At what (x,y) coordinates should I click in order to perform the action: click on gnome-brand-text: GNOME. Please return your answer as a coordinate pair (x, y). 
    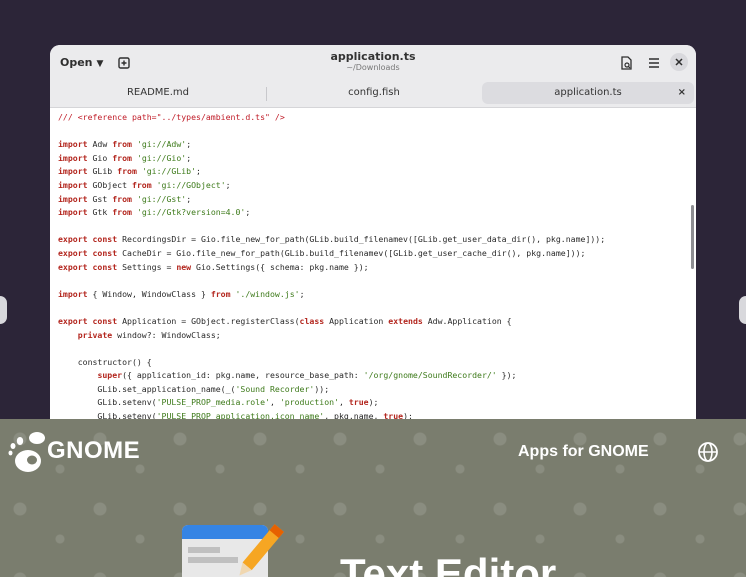
    Looking at the image, I should click on (93, 451).